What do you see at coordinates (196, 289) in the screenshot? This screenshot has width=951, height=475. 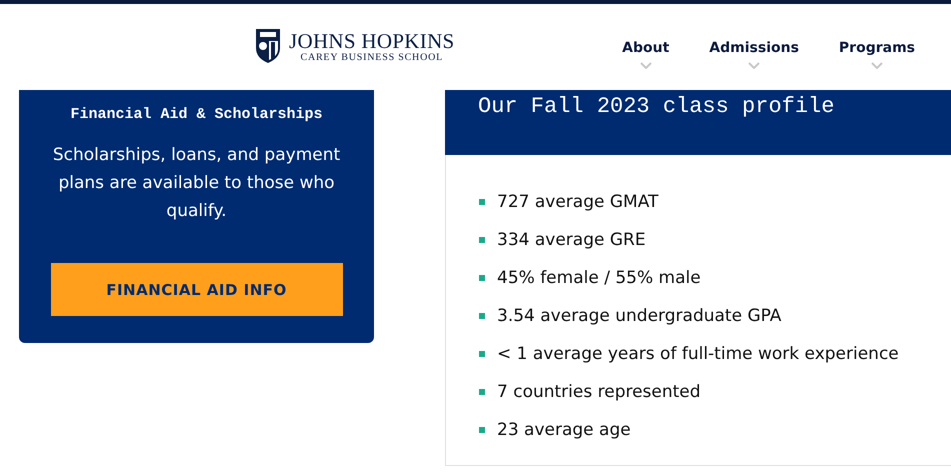 I see `financial-aid-button: FINANCIAL AID INFO` at bounding box center [196, 289].